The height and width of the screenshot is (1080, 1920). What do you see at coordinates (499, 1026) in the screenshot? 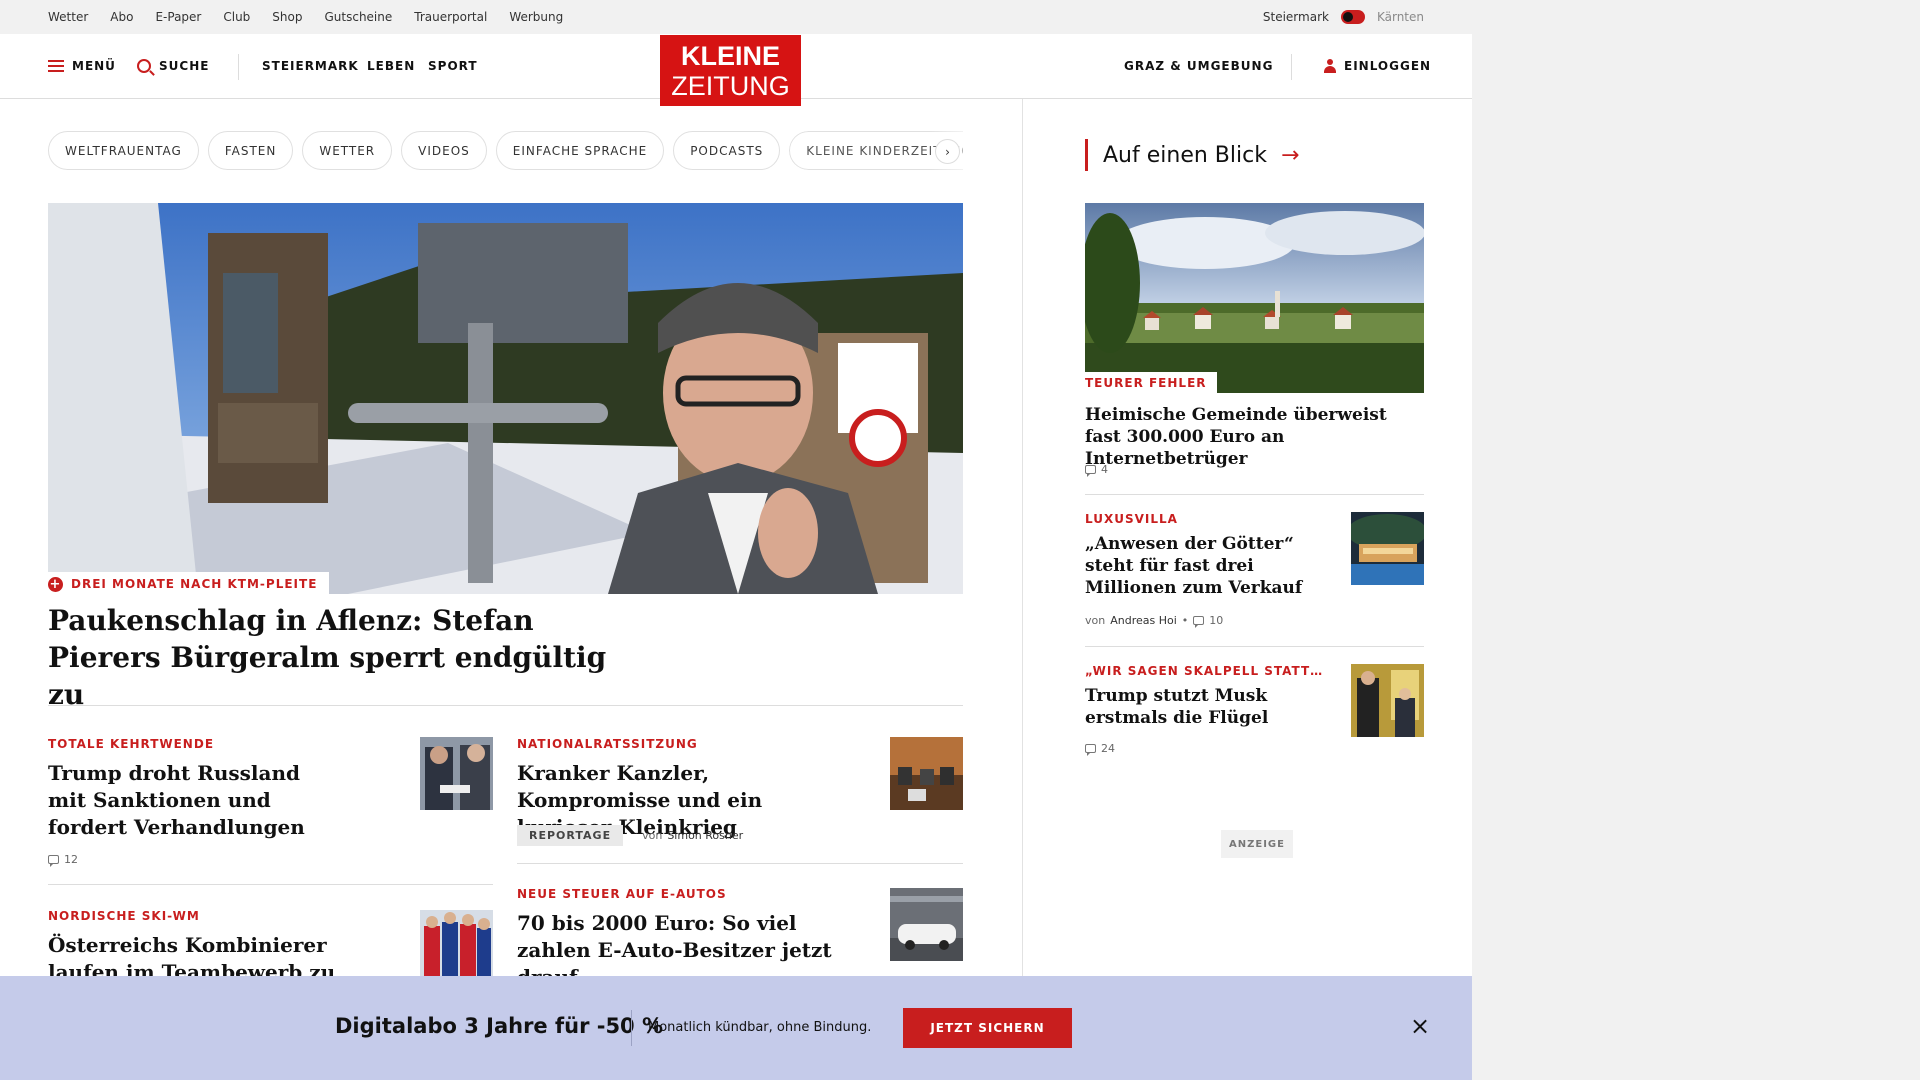
I see `promo-title: Digitalabo 3 Jahre für -50 %` at bounding box center [499, 1026].